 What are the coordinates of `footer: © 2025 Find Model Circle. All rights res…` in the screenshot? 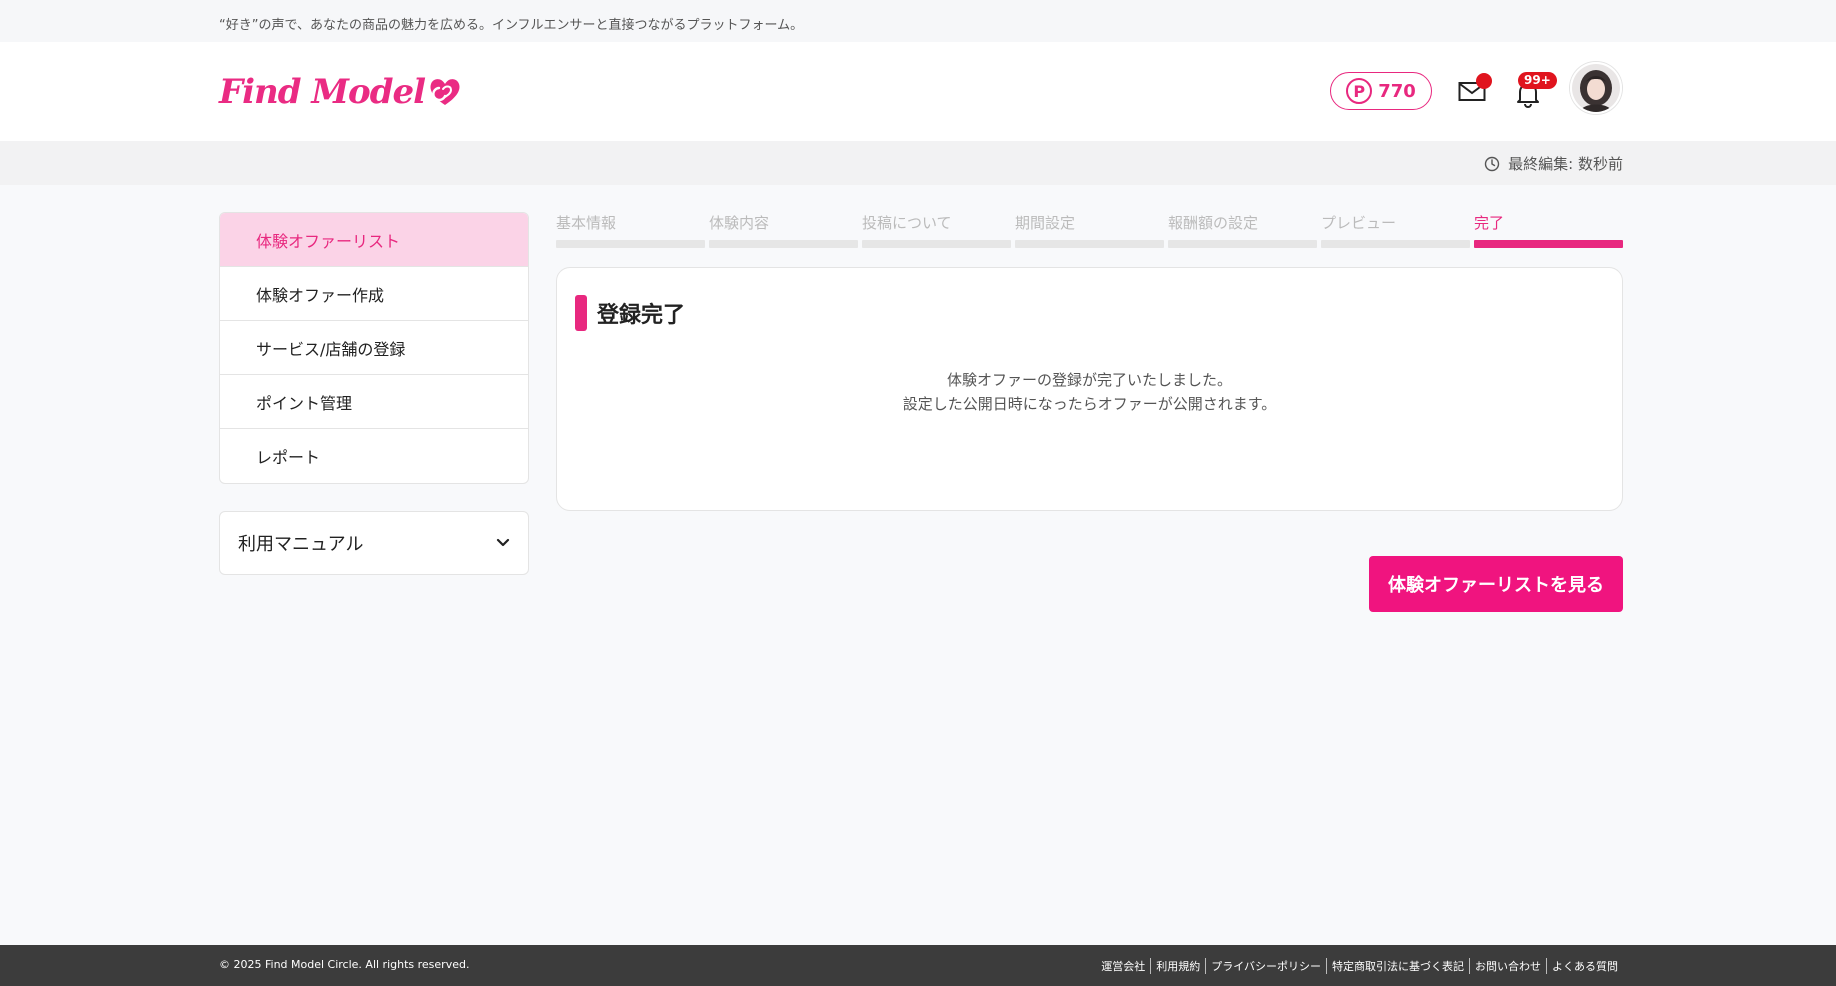 It's located at (918, 965).